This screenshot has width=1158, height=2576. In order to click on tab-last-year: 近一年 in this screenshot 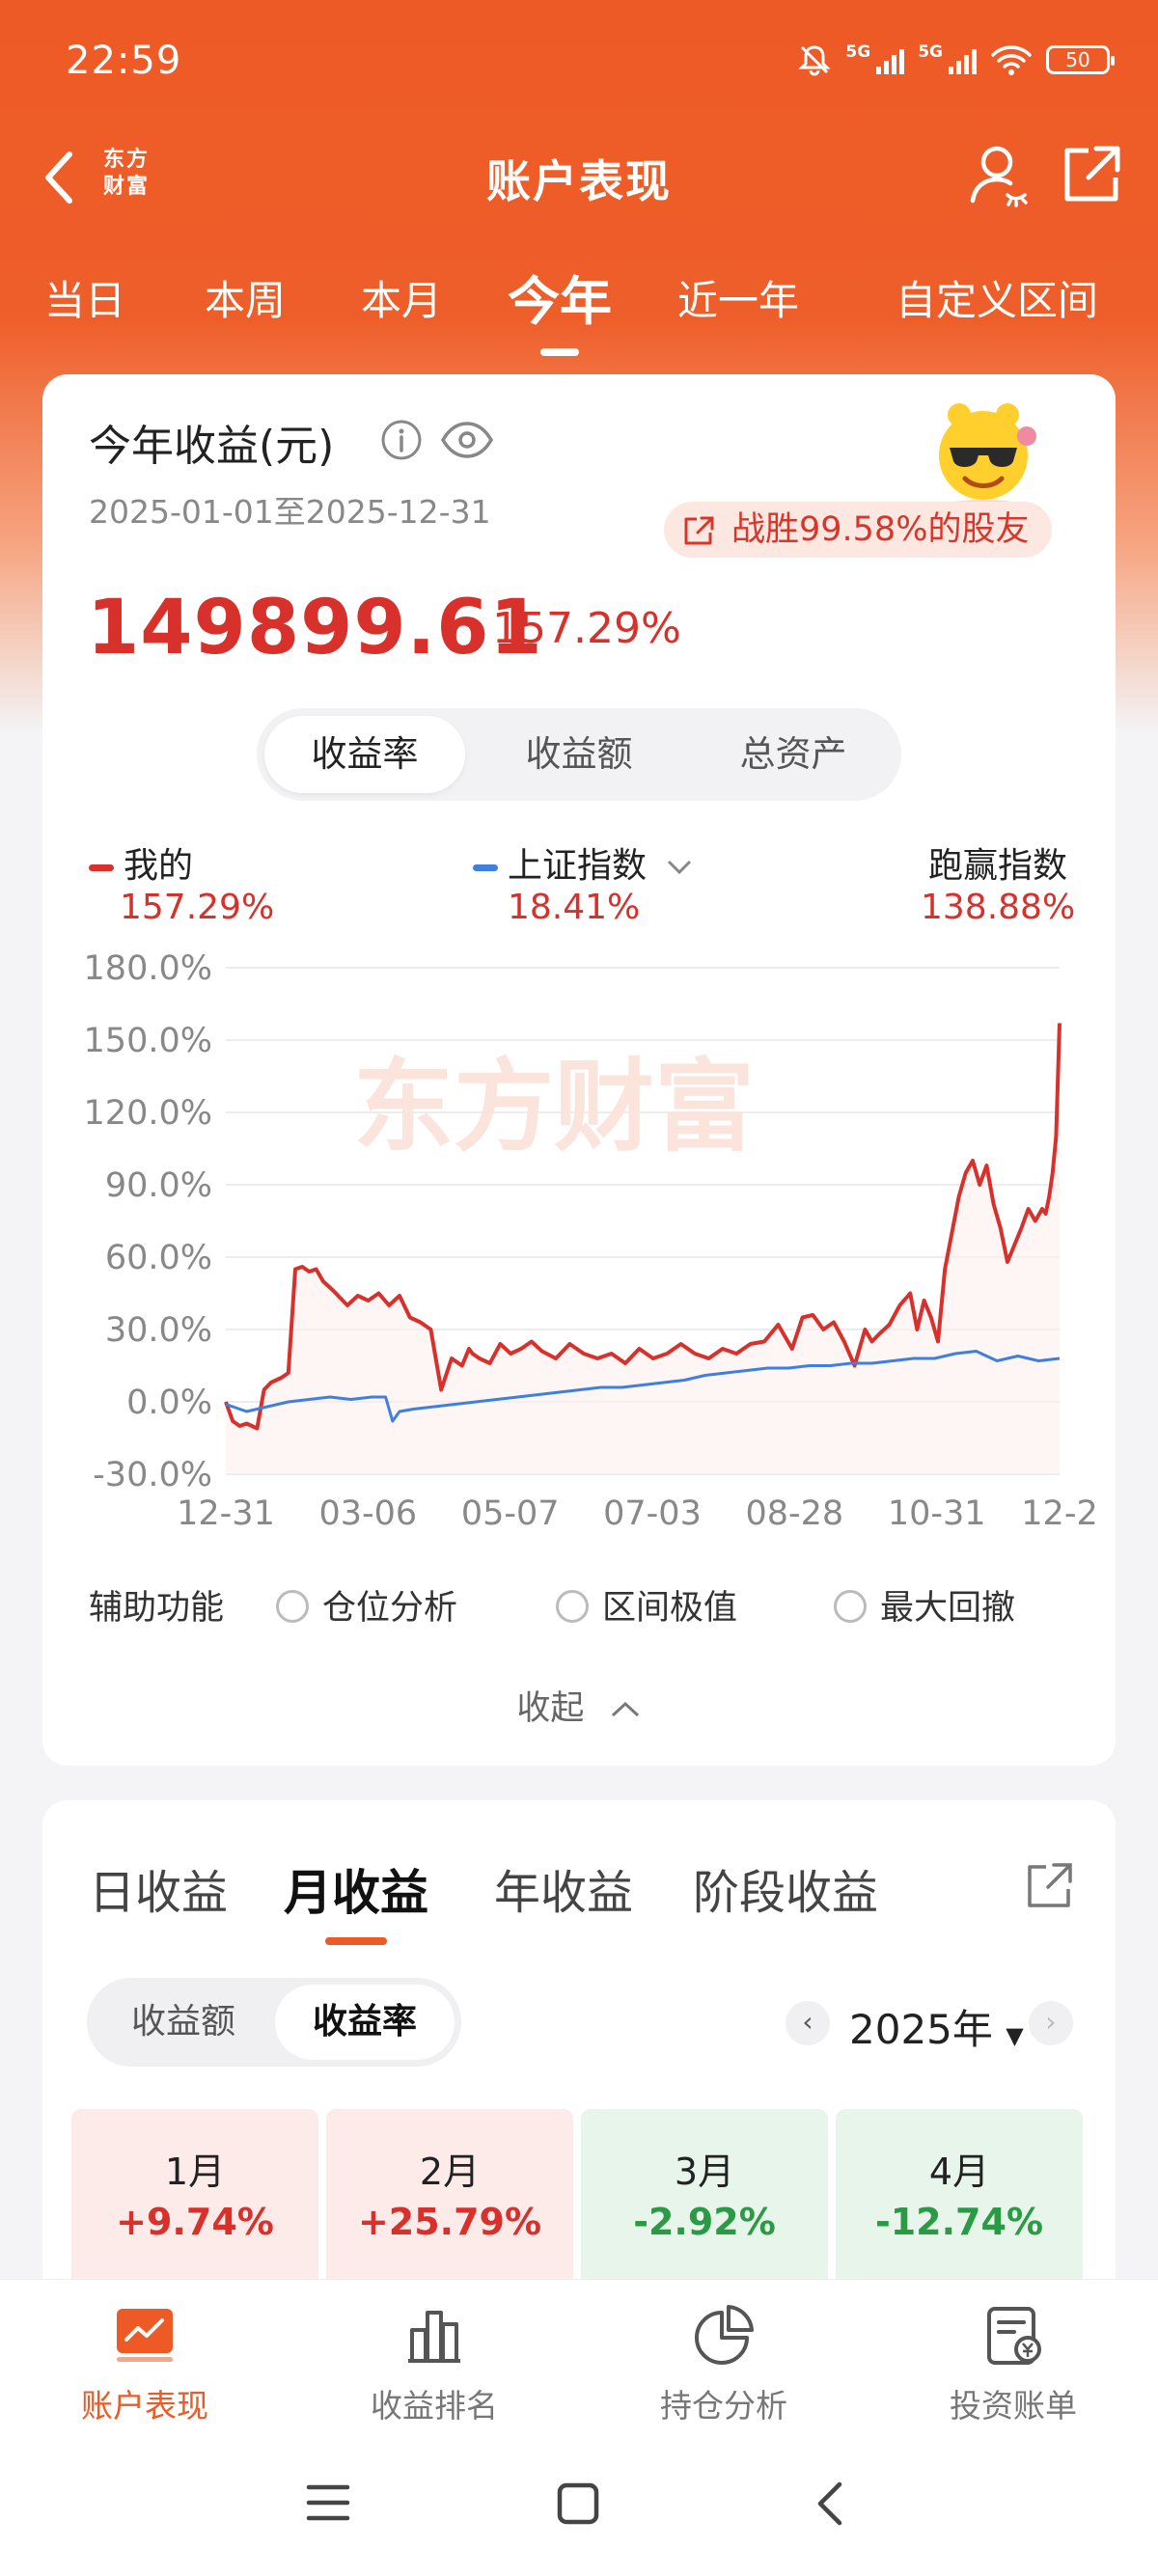, I will do `click(738, 297)`.